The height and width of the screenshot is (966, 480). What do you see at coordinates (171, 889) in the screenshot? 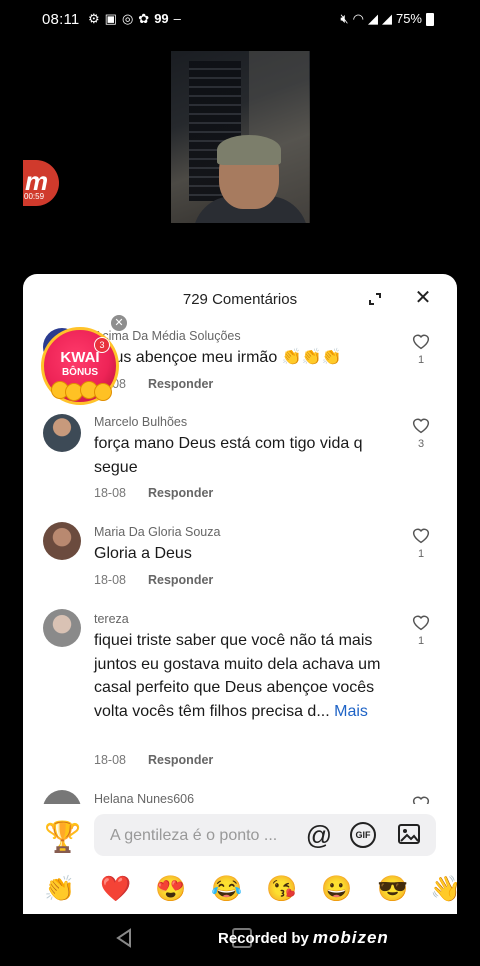
I see `heart-eyes-emoji: 😍` at bounding box center [171, 889].